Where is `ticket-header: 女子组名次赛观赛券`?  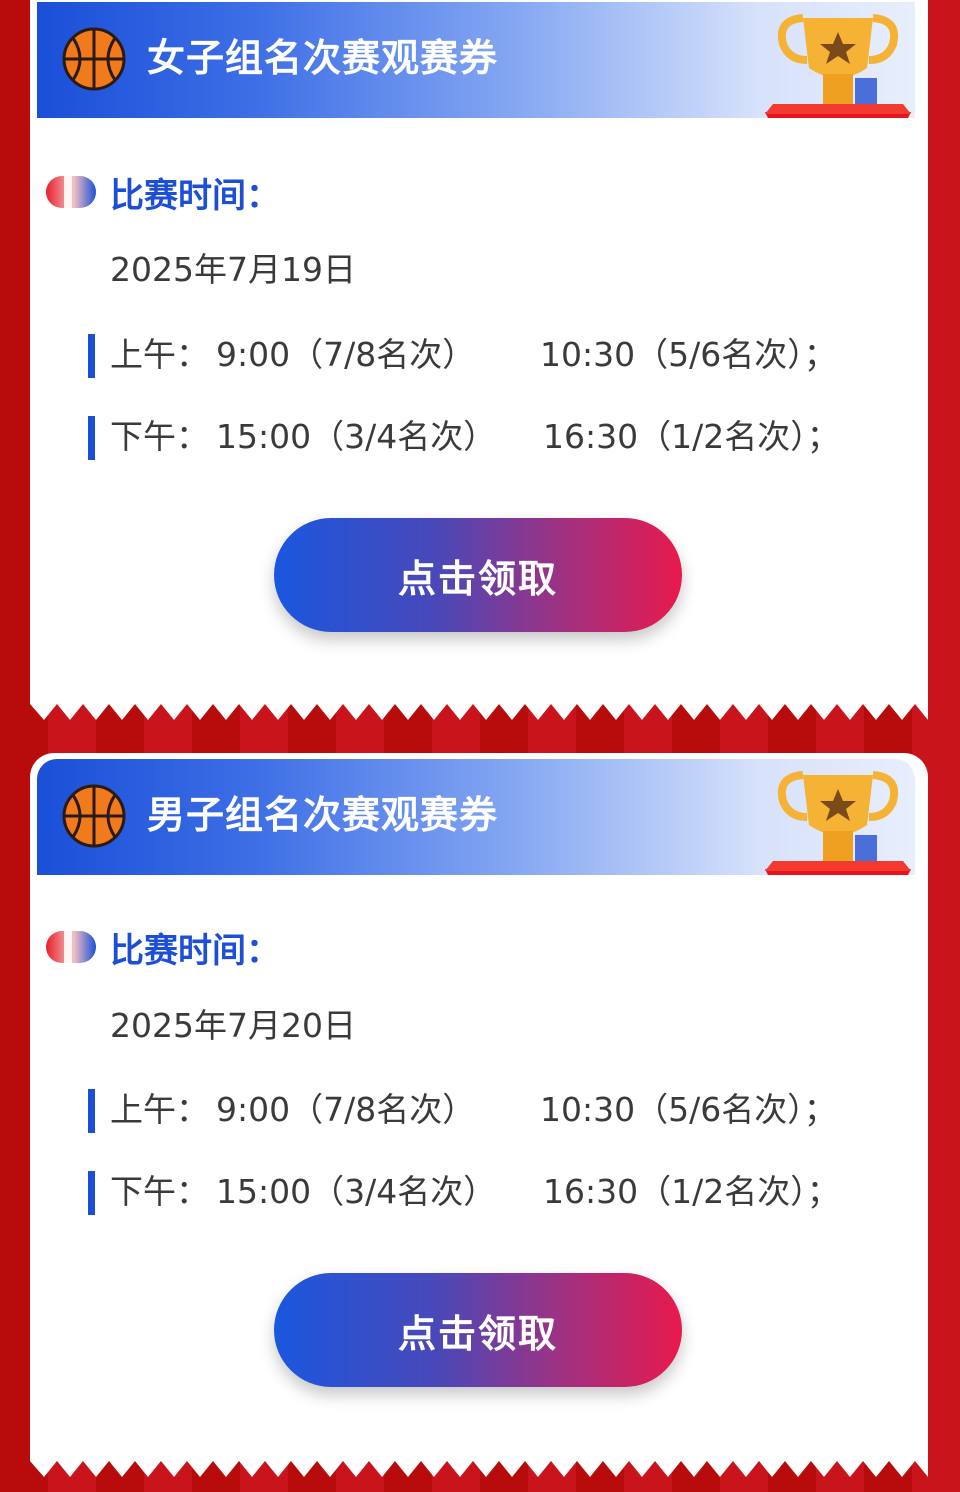 ticket-header: 女子组名次赛观赛券 is located at coordinates (476, 60).